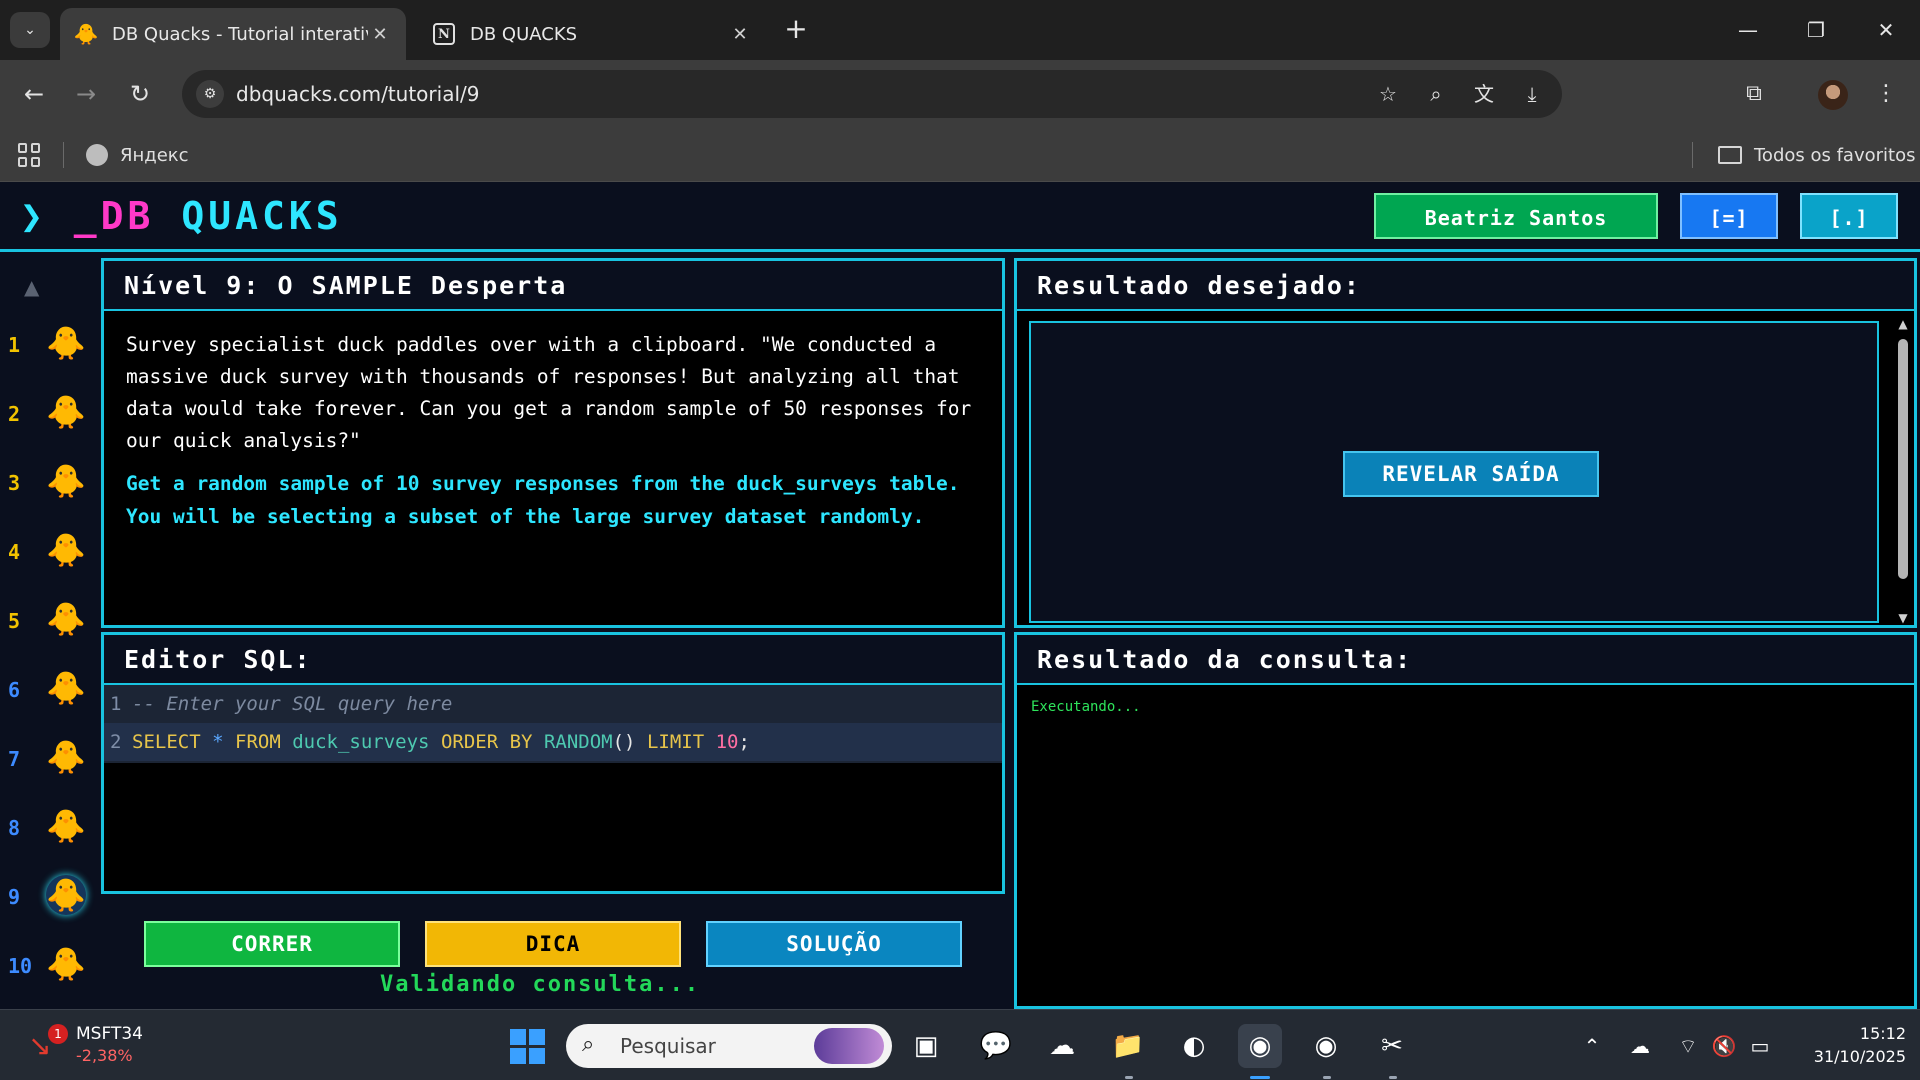  Describe the element at coordinates (1849, 216) in the screenshot. I see `options-button: [.]` at that location.